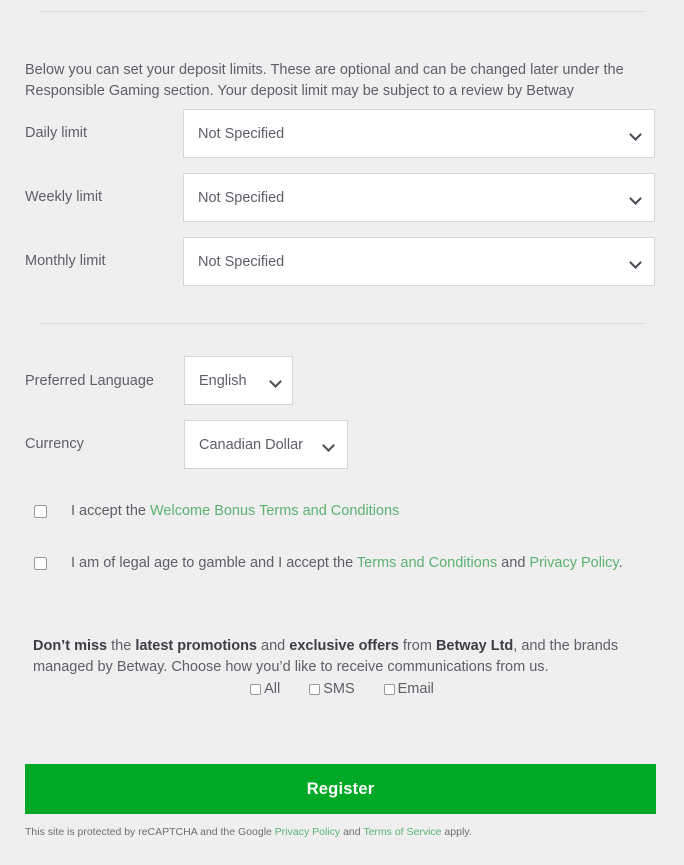 The width and height of the screenshot is (684, 865). What do you see at coordinates (456, 832) in the screenshot?
I see `recaptcha-suffix: apply.` at bounding box center [456, 832].